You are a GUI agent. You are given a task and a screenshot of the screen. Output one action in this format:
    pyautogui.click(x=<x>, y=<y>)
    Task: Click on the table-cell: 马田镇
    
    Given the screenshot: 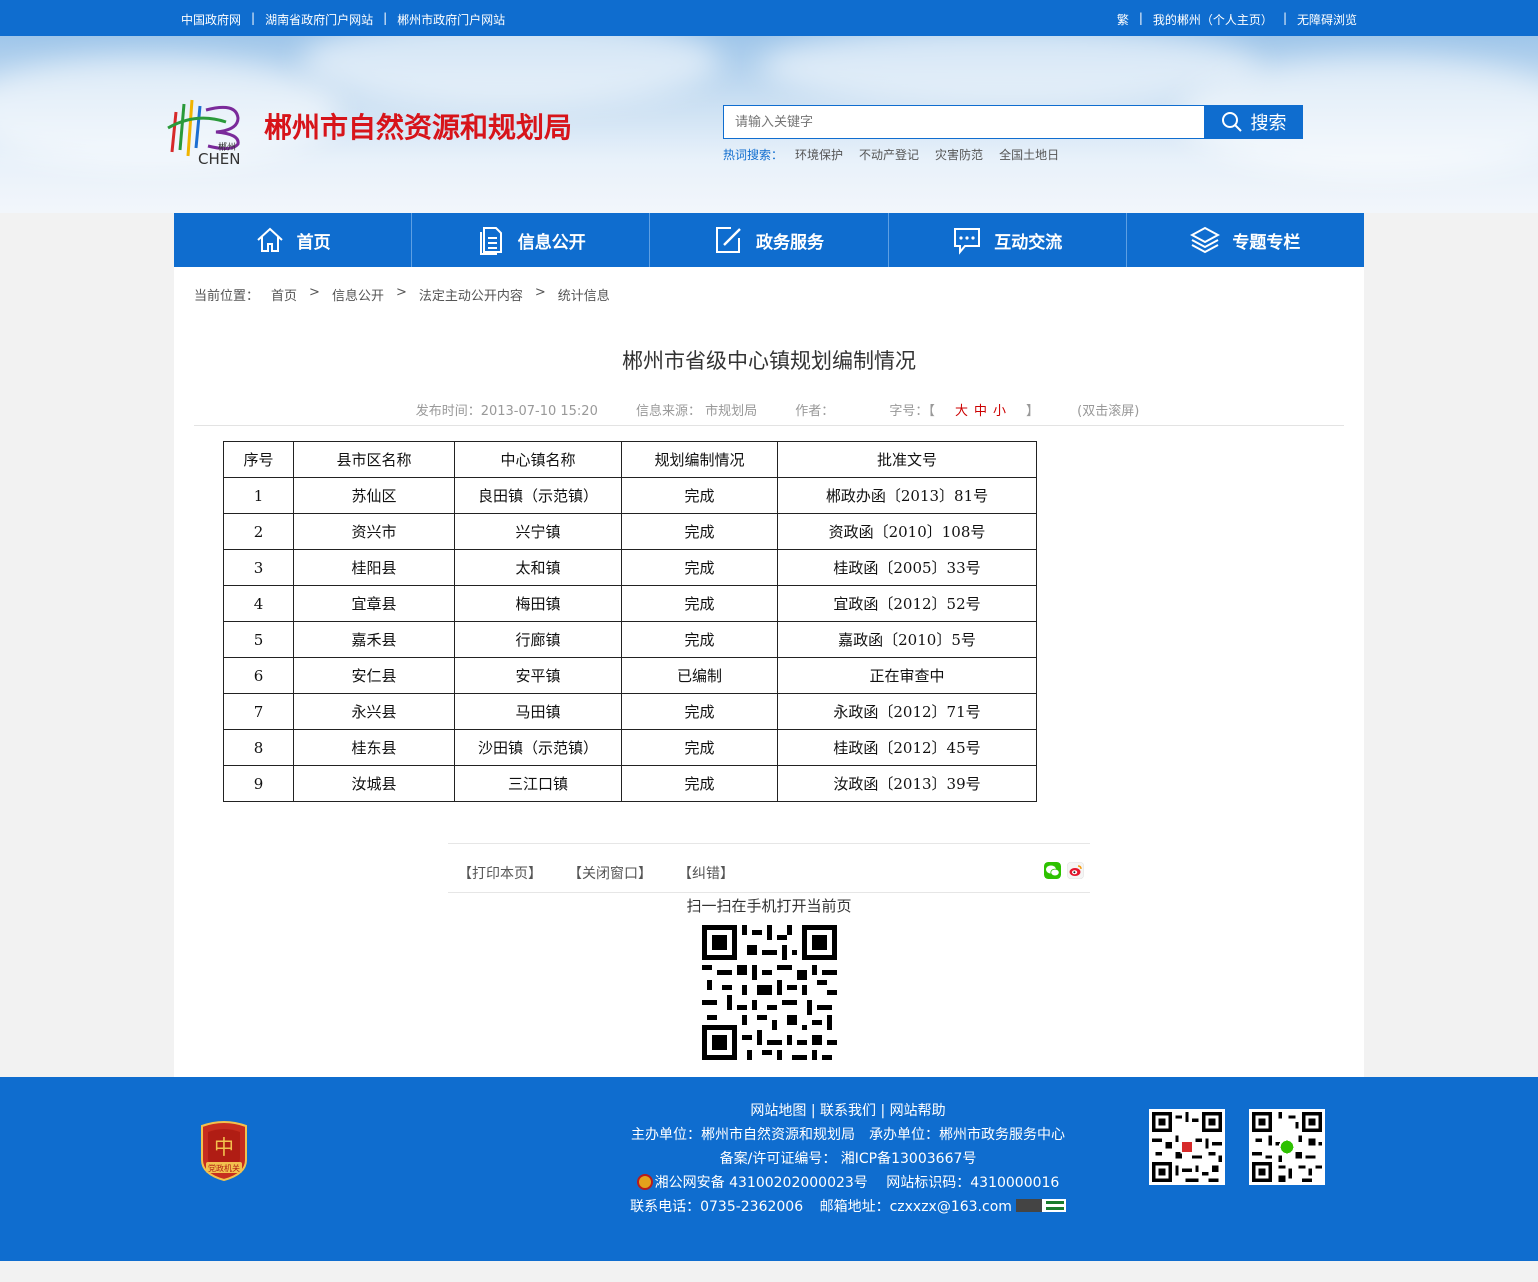 What is the action you would take?
    pyautogui.click(x=538, y=711)
    